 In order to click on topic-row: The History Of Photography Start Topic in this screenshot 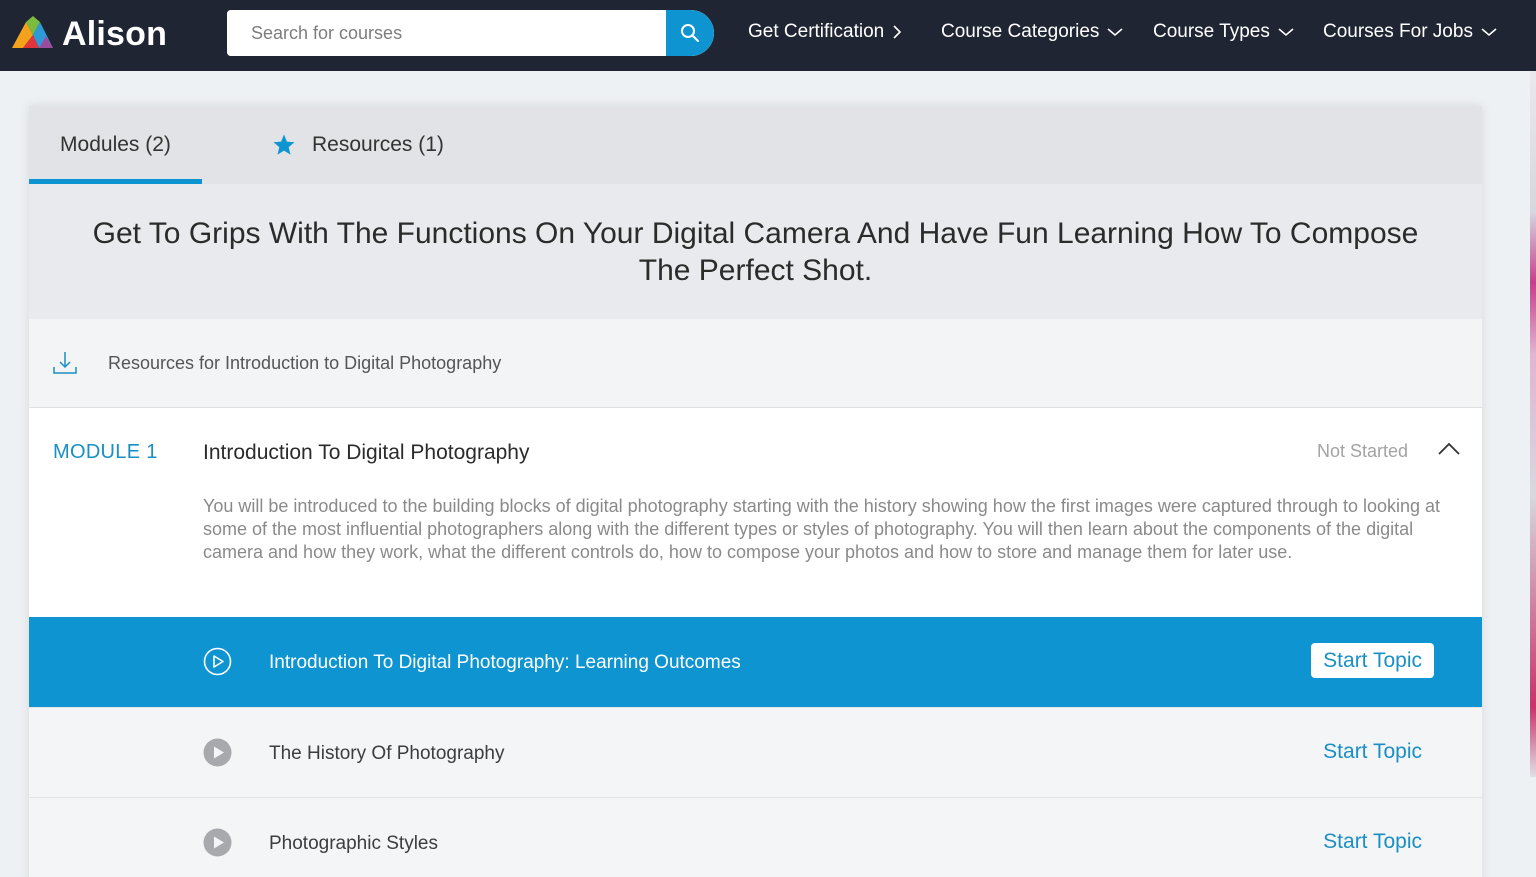, I will do `click(755, 752)`.